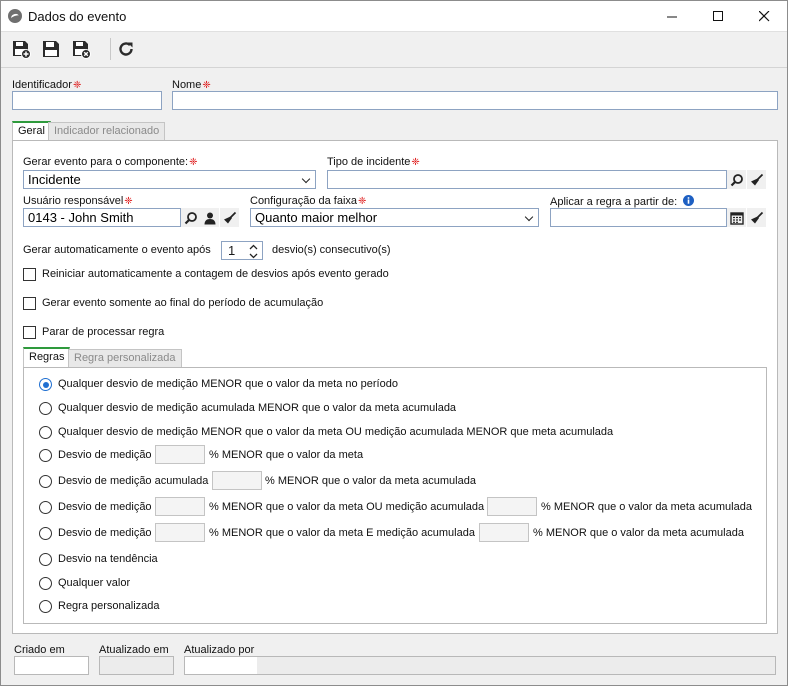 Image resolution: width=788 pixels, height=686 pixels. I want to click on user-icon, so click(209, 218).